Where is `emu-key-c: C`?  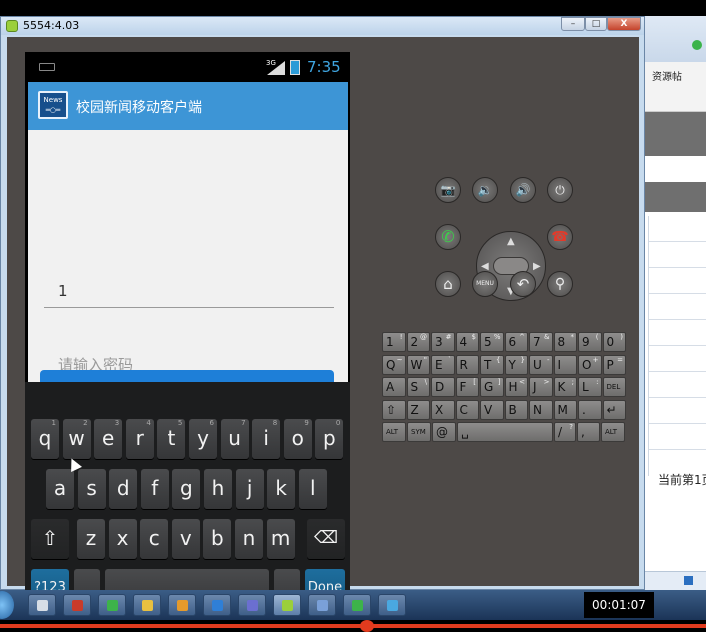 emu-key-c: C is located at coordinates (467, 409).